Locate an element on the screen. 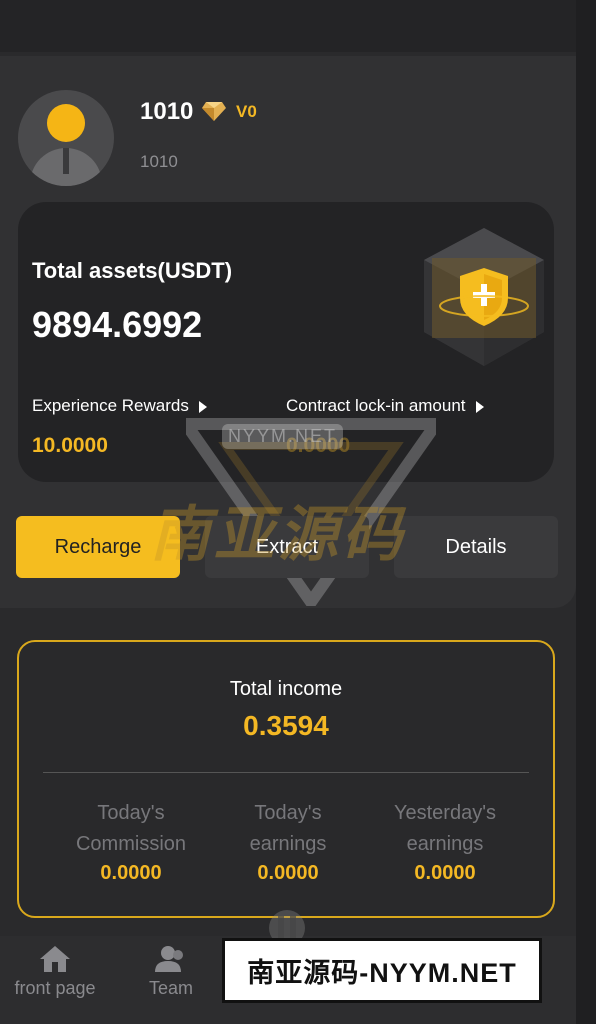  avatar-tie is located at coordinates (66, 161).